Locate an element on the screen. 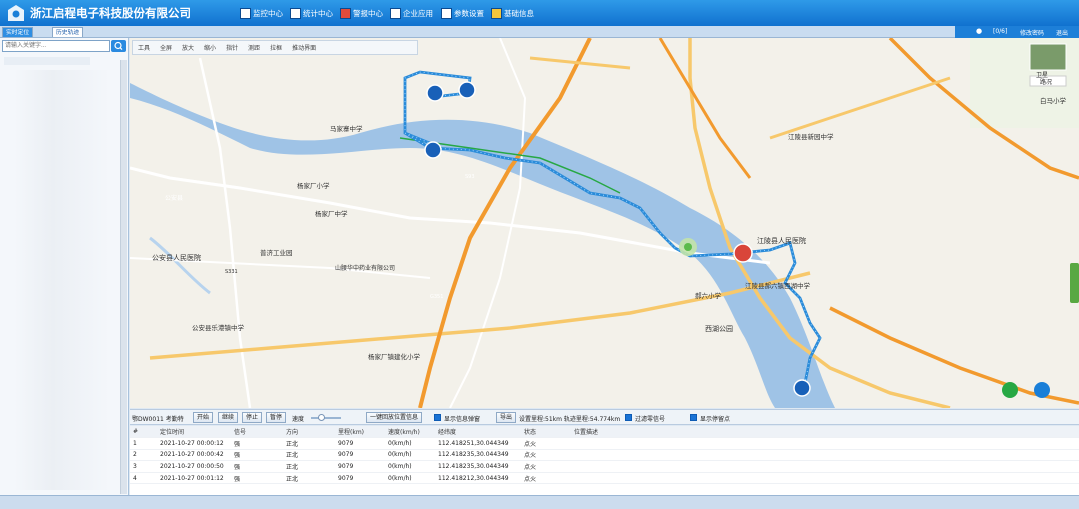 The width and height of the screenshot is (1079, 509). tool-box-select: 拉框 is located at coordinates (276, 47).